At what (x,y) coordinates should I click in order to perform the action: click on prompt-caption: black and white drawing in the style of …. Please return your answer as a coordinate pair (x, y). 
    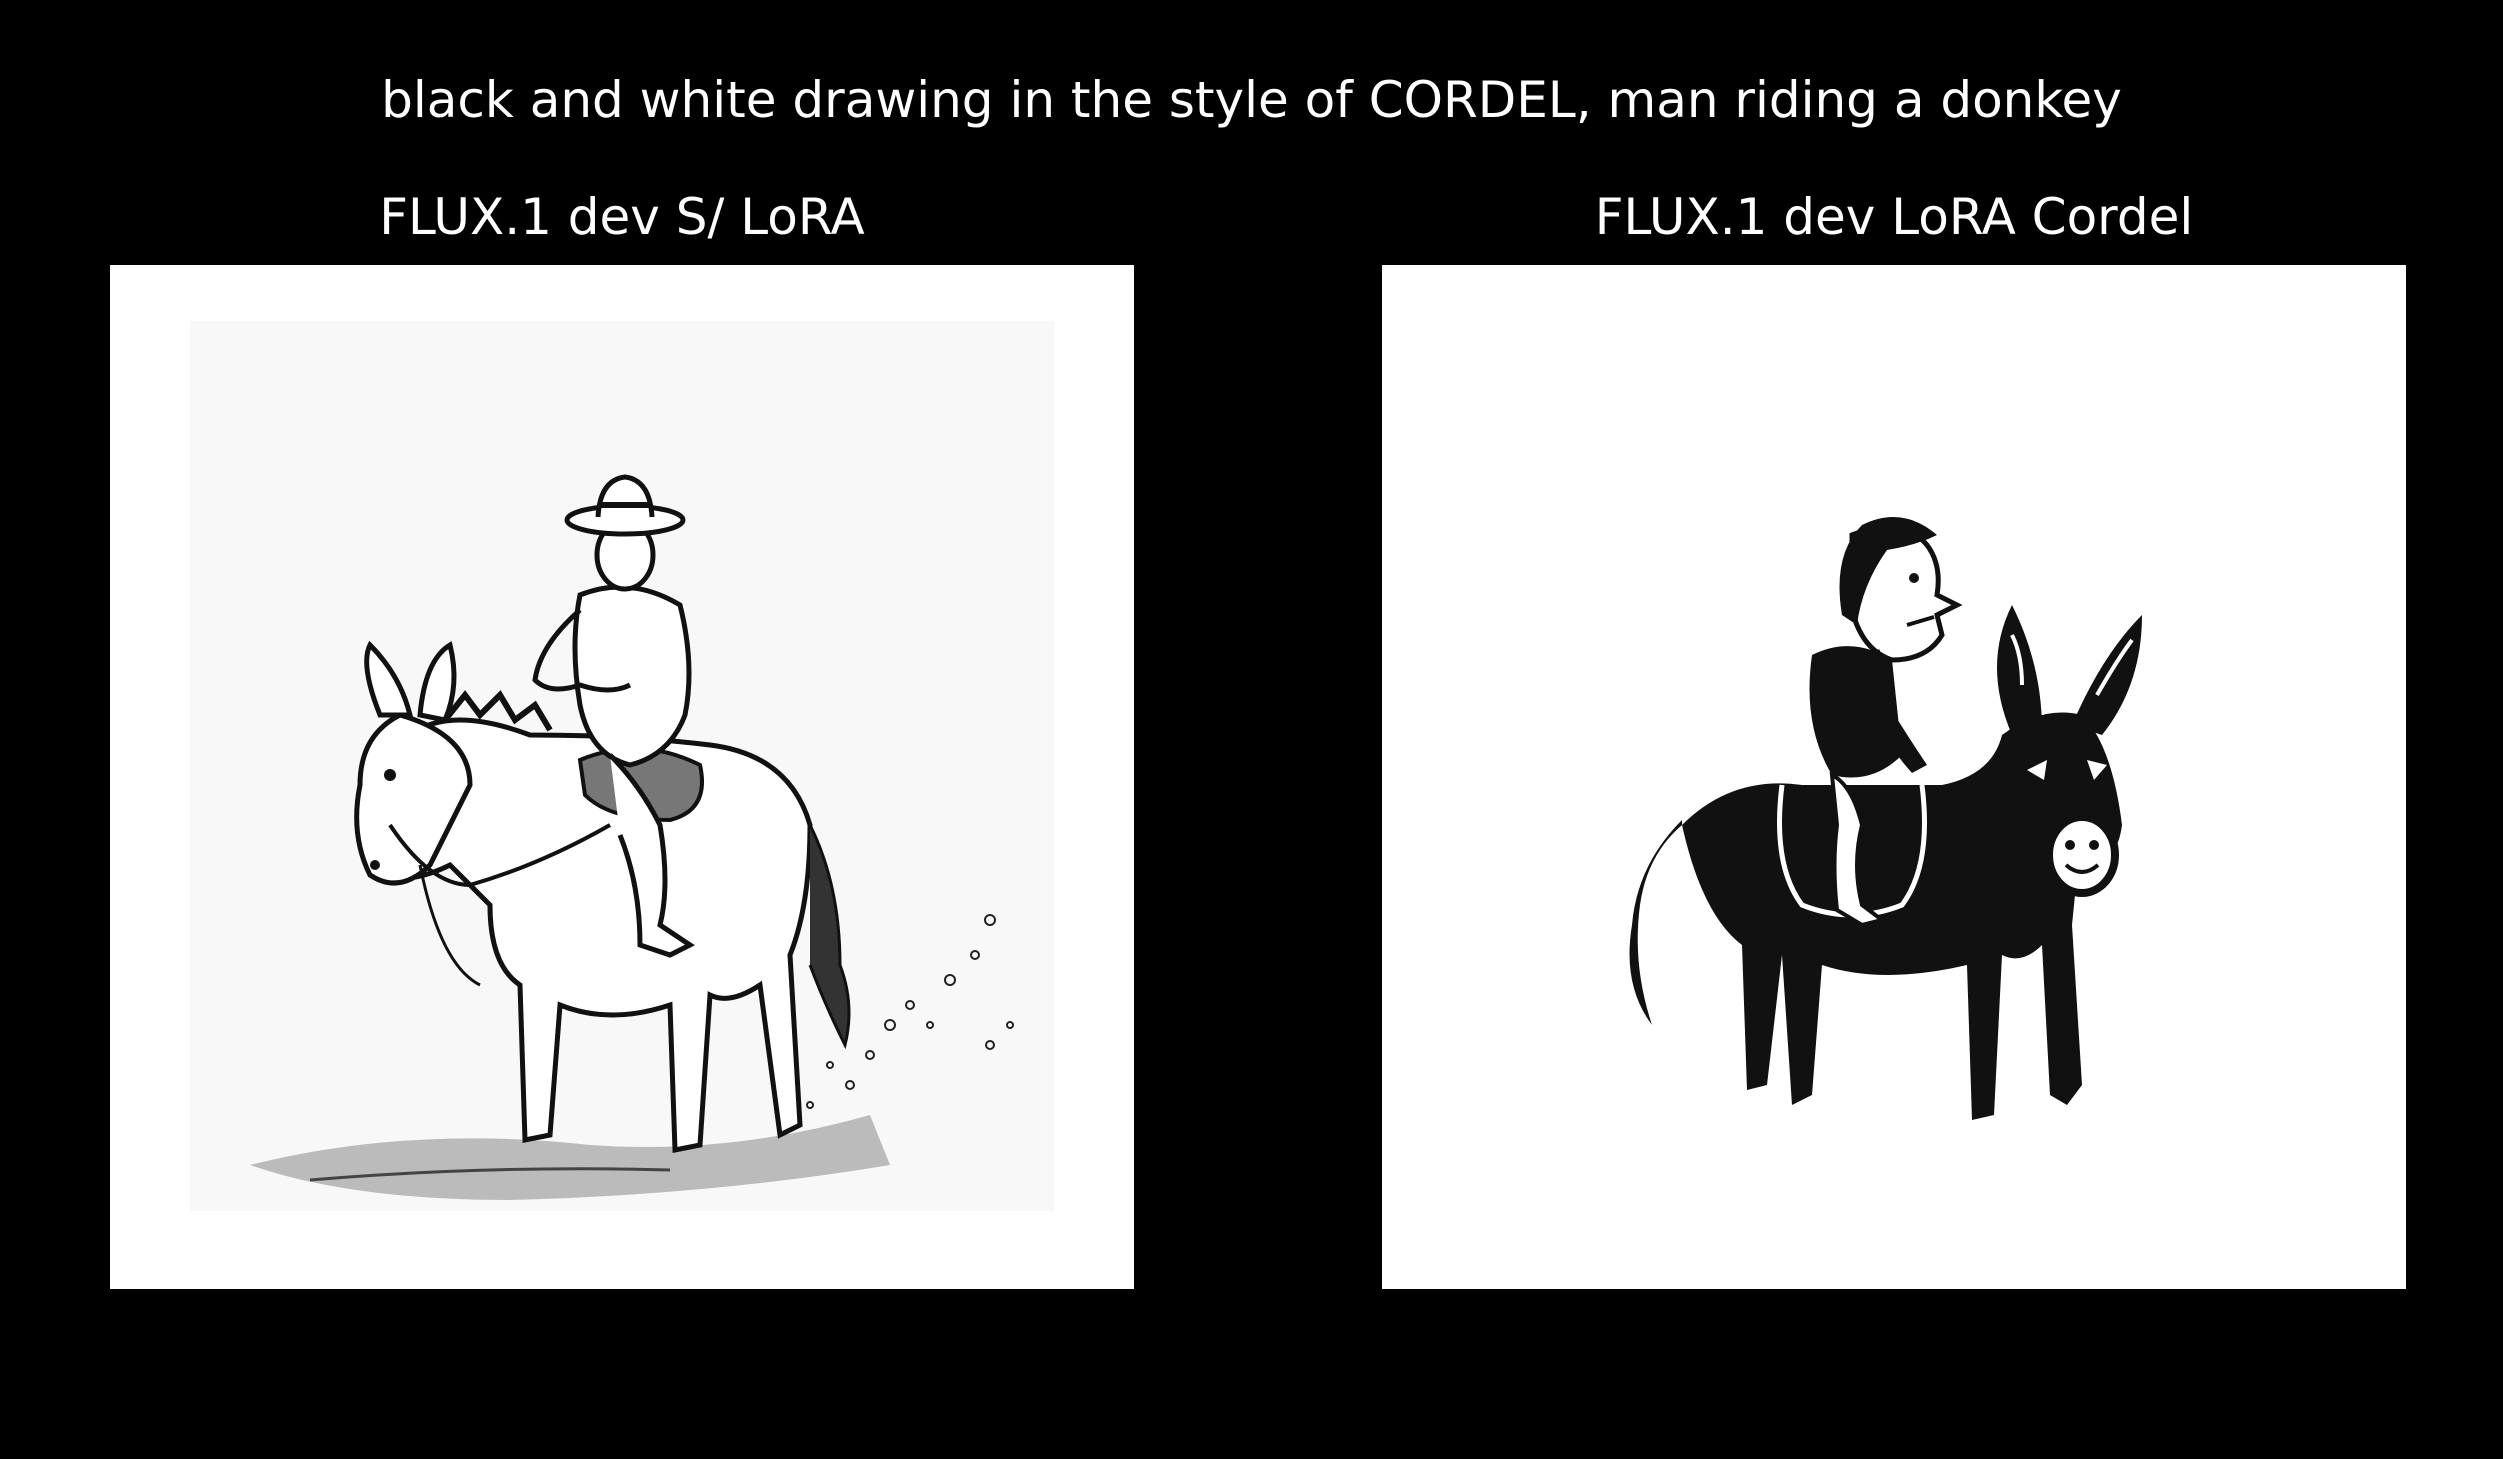
    Looking at the image, I should click on (1251, 100).